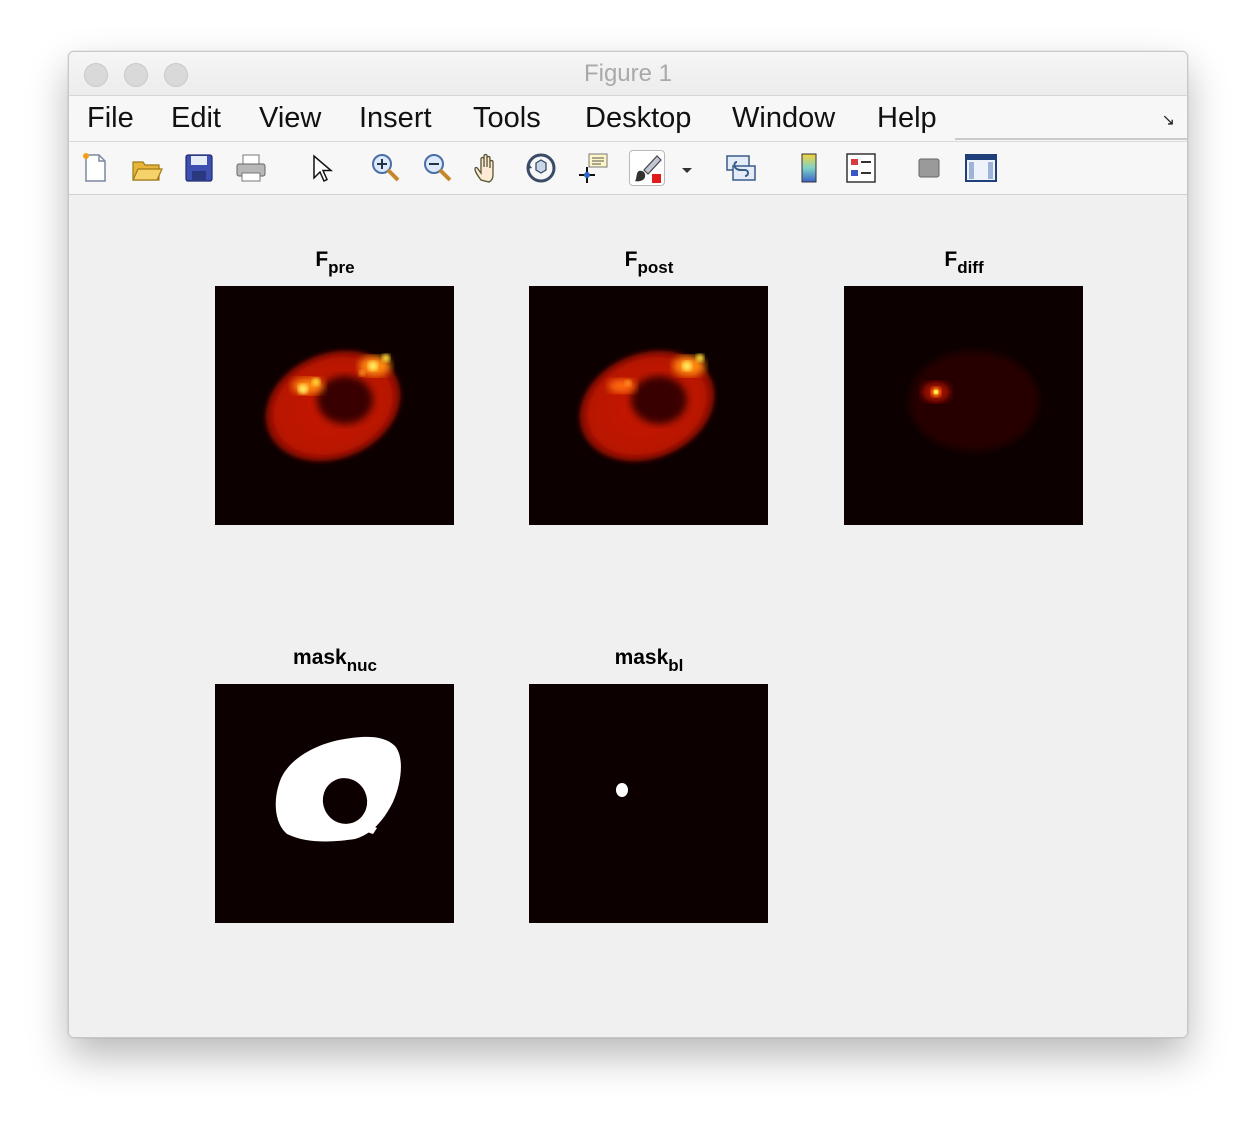  What do you see at coordinates (648, 405) in the screenshot?
I see `image-f-post` at bounding box center [648, 405].